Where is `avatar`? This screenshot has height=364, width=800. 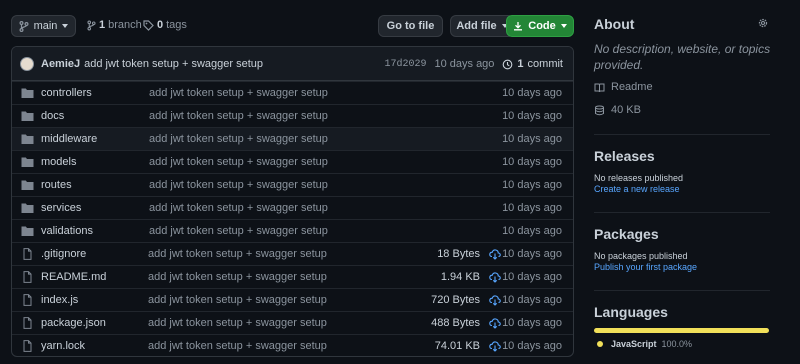
avatar is located at coordinates (27, 63).